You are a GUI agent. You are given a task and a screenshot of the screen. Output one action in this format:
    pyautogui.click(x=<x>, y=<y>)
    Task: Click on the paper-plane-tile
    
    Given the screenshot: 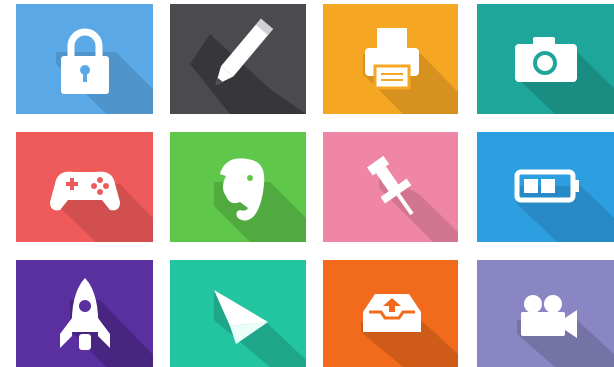 What is the action you would take?
    pyautogui.click(x=238, y=313)
    